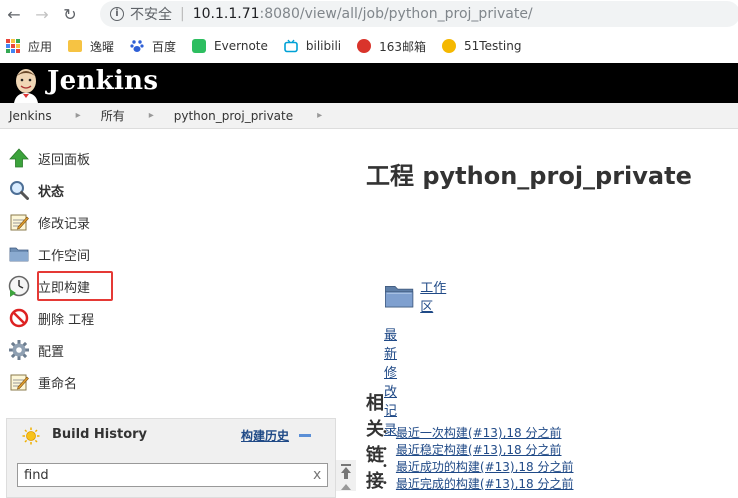  Describe the element at coordinates (479, 432) in the screenshot. I see `permalink-last-build: 最近一次构建(#13),18 分之前` at that location.